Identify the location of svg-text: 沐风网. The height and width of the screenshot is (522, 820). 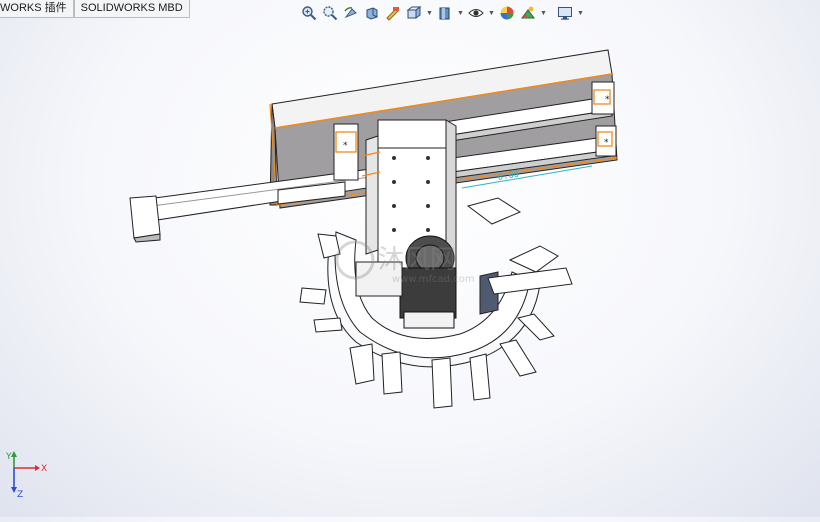
(417, 260).